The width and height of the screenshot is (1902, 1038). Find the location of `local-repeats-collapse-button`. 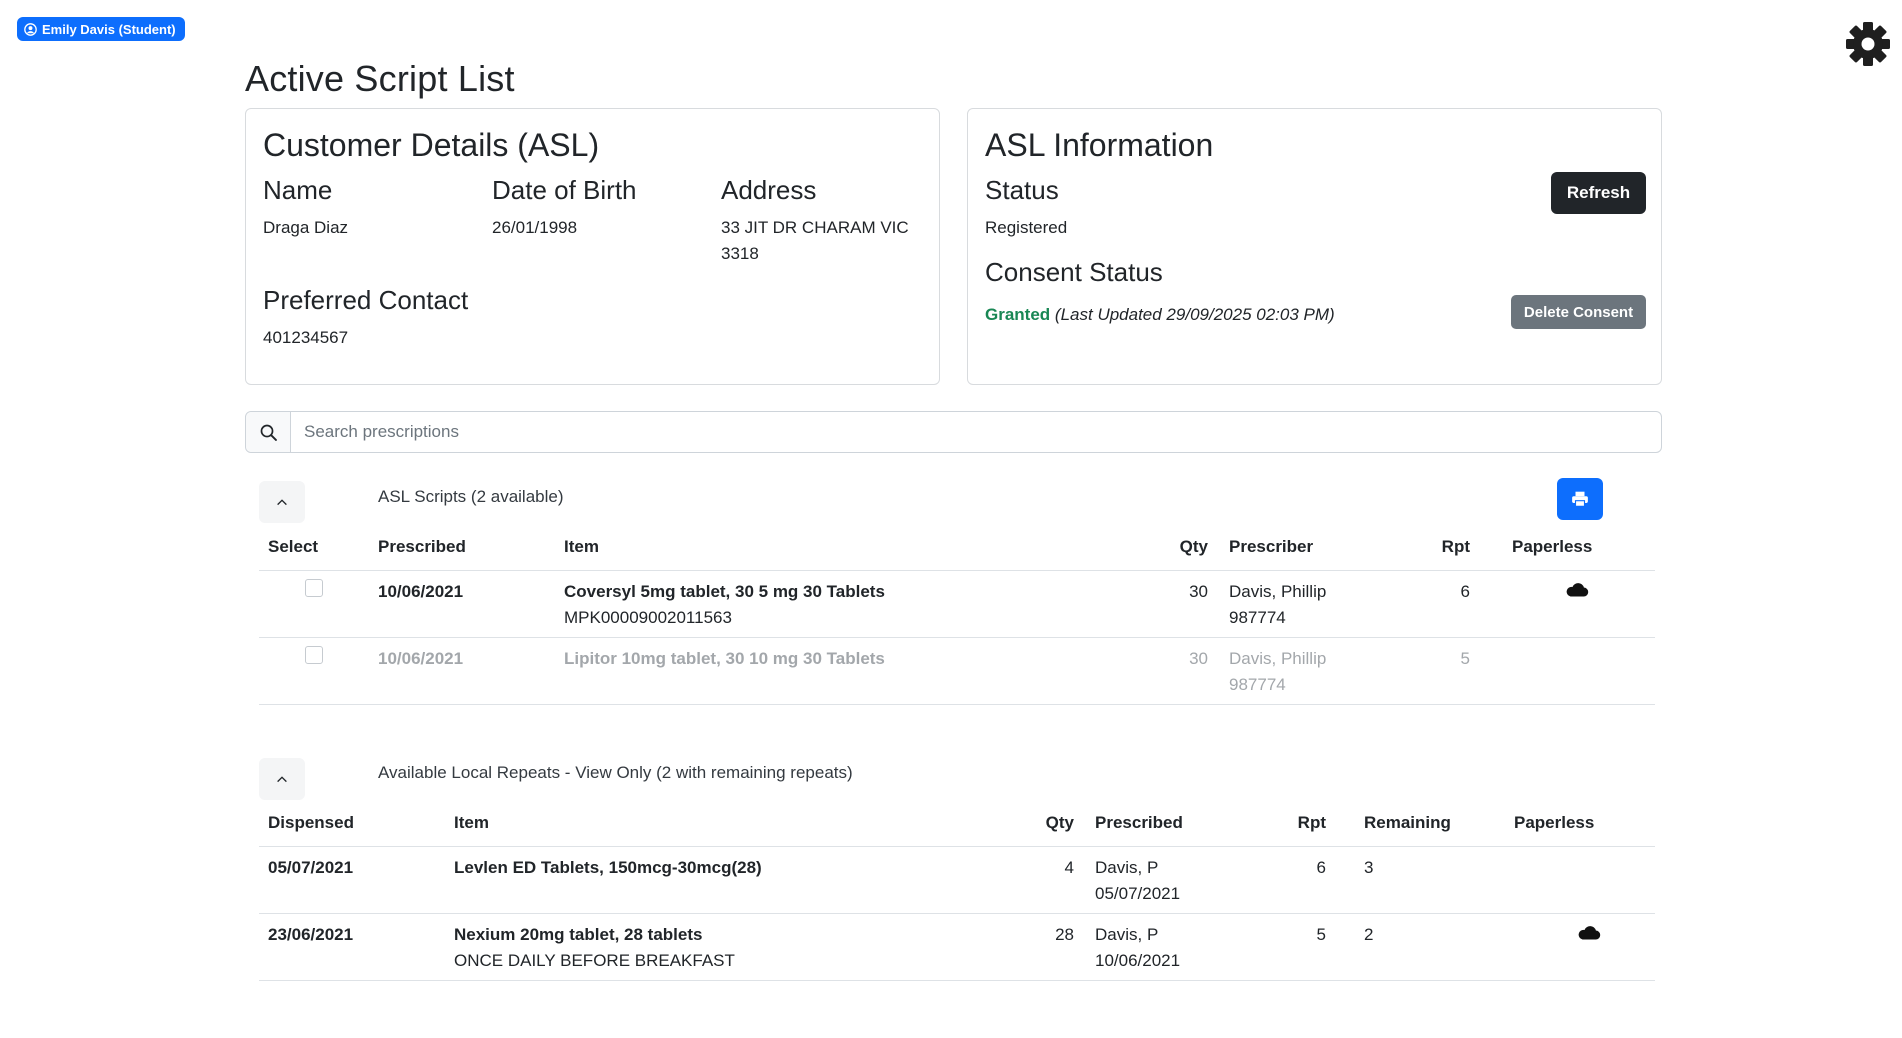

local-repeats-collapse-button is located at coordinates (282, 779).